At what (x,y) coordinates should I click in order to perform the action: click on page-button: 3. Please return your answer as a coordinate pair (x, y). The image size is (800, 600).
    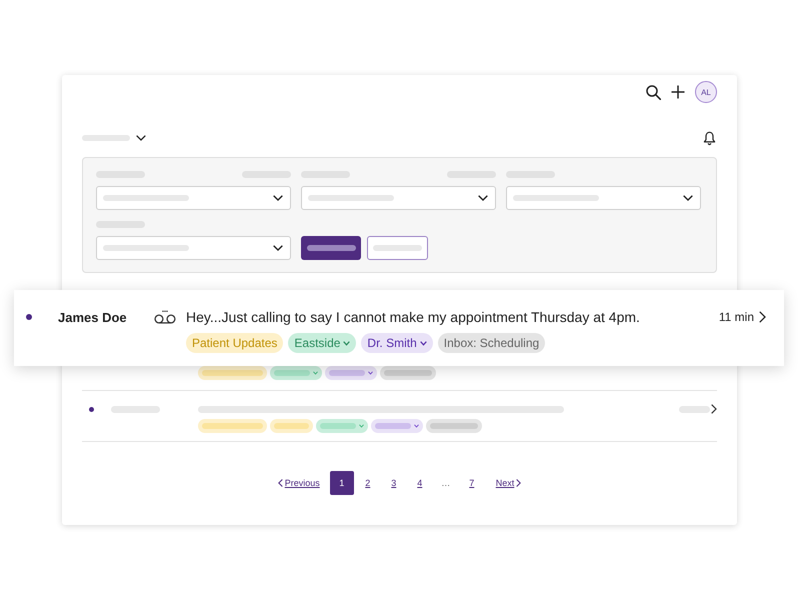
    Looking at the image, I should click on (394, 483).